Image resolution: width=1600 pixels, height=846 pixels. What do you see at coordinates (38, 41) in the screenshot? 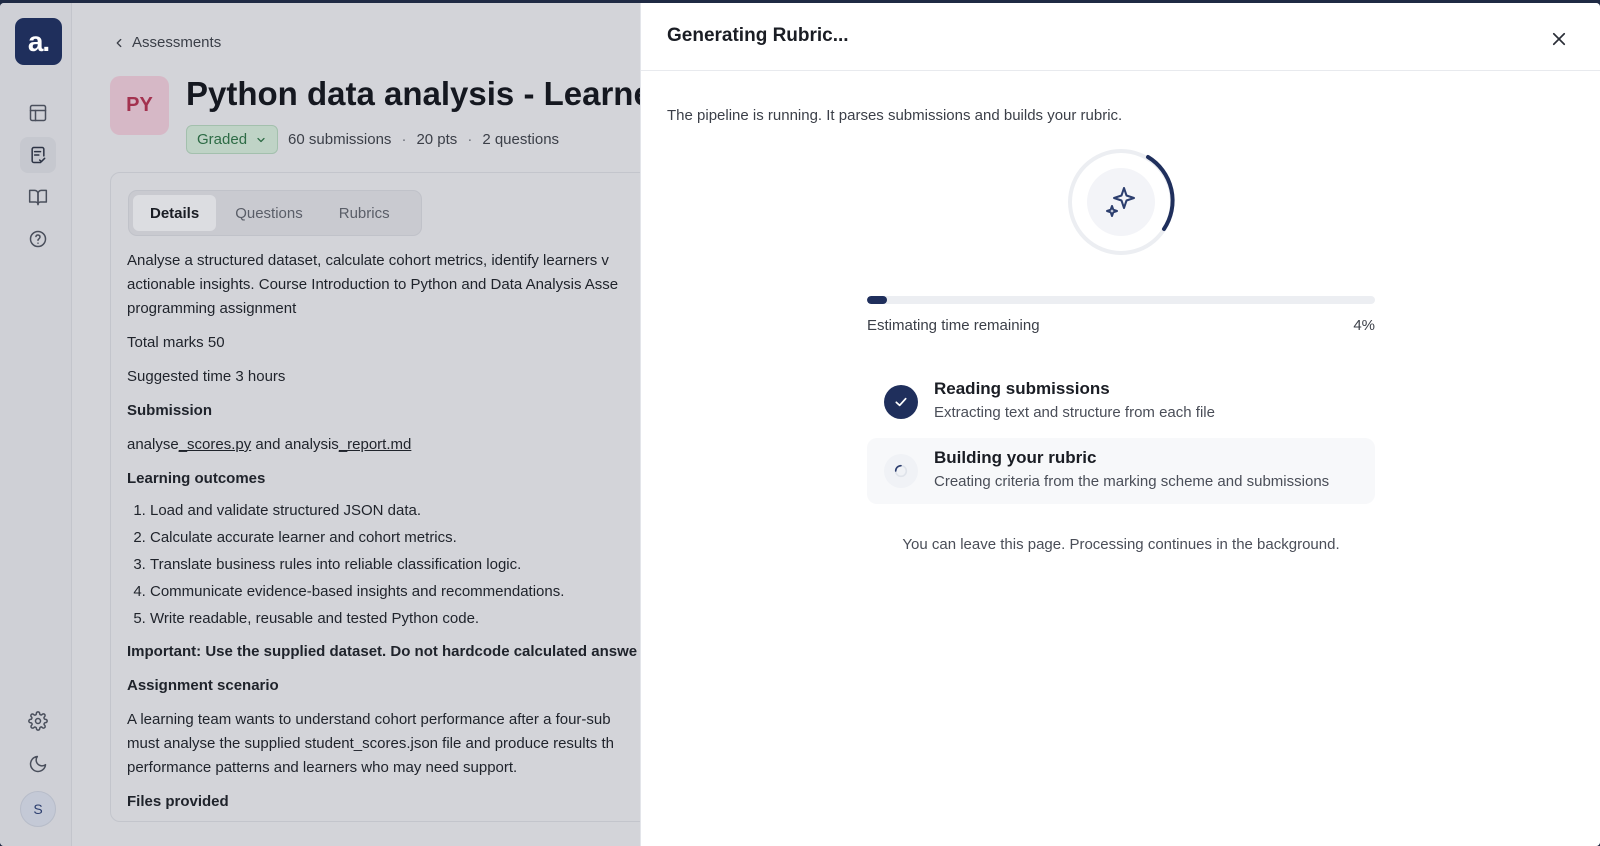
I see `app-logo: a.` at bounding box center [38, 41].